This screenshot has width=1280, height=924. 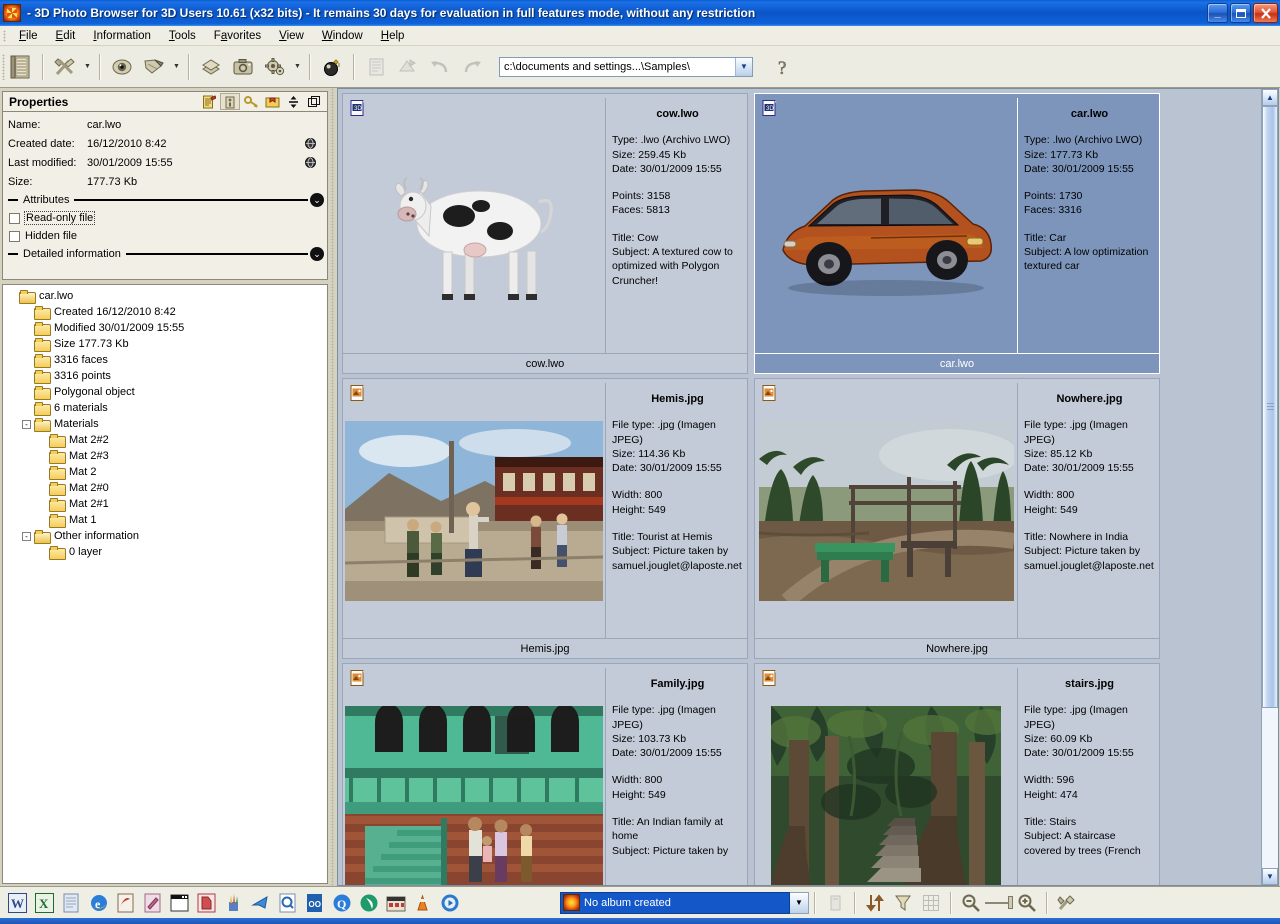 What do you see at coordinates (167, 328) in the screenshot?
I see `tree-node: Modified 30/01/2009 15:55` at bounding box center [167, 328].